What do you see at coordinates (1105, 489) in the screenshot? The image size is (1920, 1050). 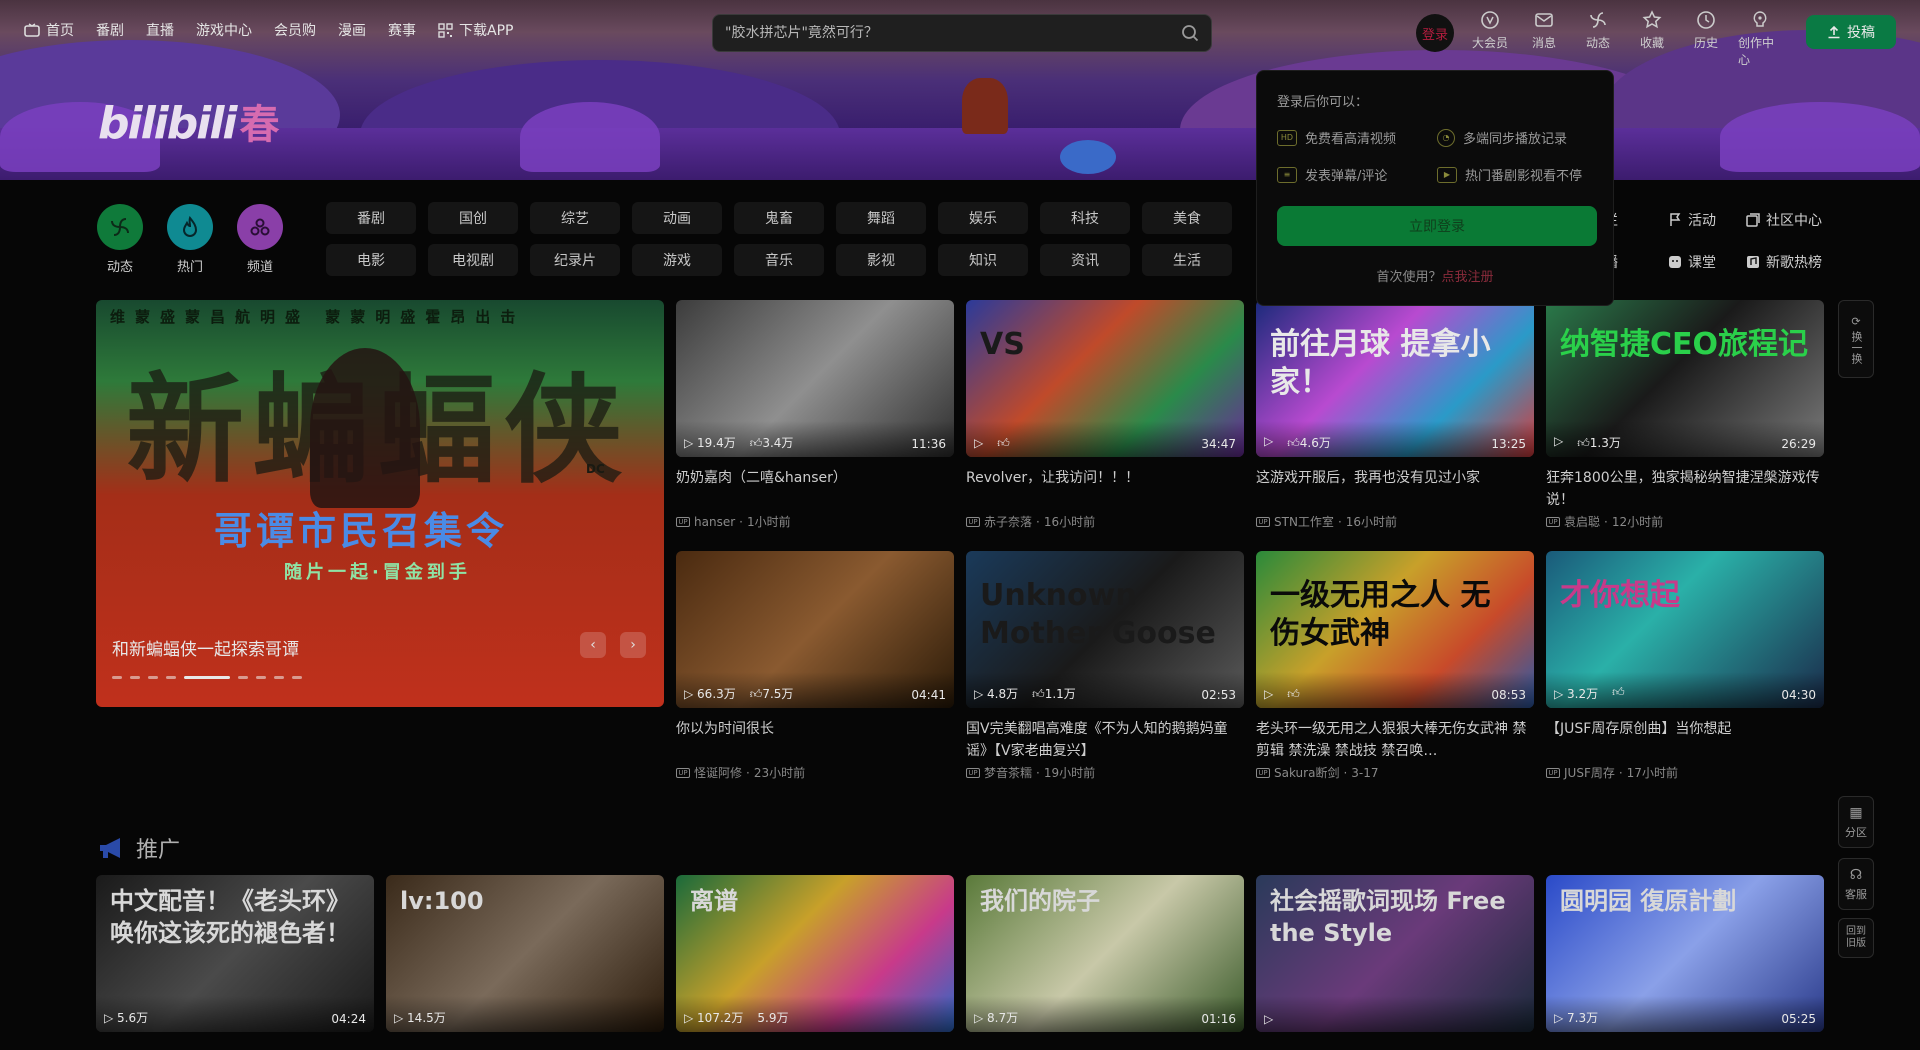 I see `video-title: Revolver，让我访问！！！` at bounding box center [1105, 489].